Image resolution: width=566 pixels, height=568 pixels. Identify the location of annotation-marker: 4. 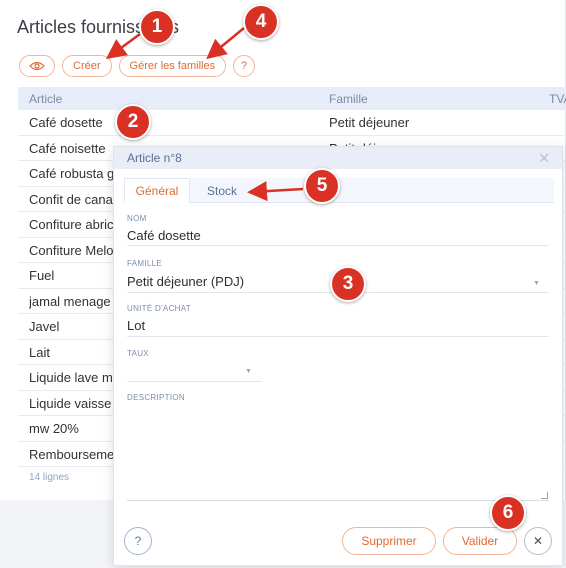
(261, 22).